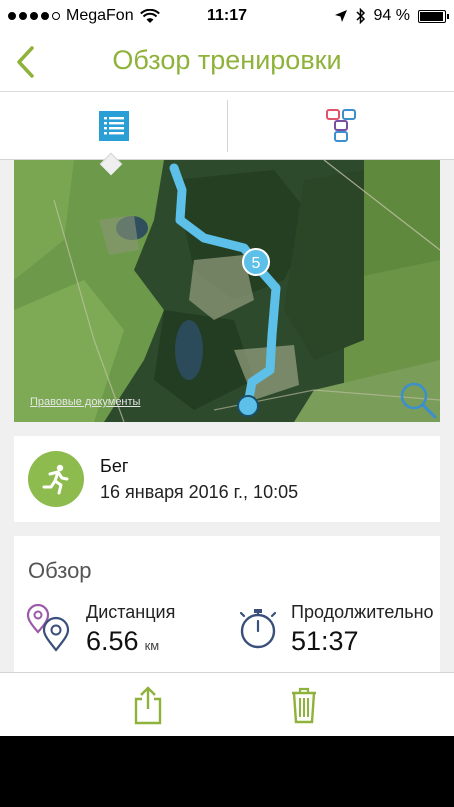 The width and height of the screenshot is (454, 807). Describe the element at coordinates (227, 16) in the screenshot. I see `status-bar: MegaFon 11:17 94 %` at that location.